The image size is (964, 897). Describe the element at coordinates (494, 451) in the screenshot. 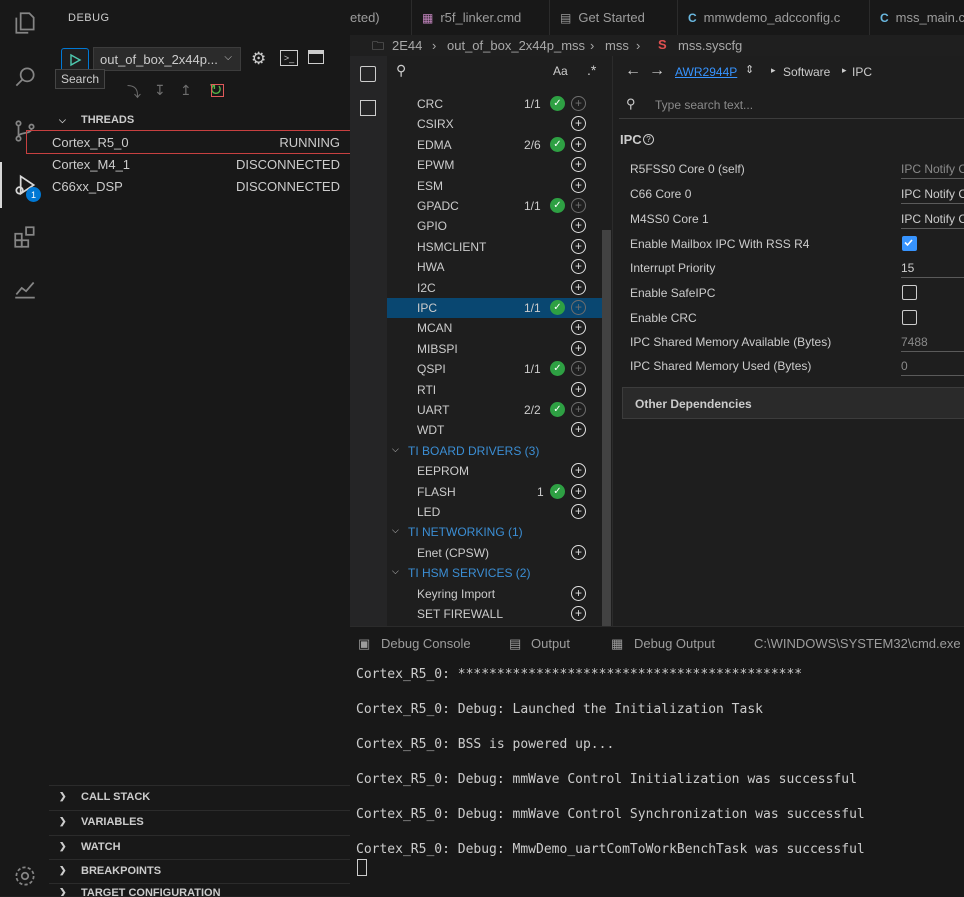

I see `module-group-header: ⌵ TI BOARD DRIVERS (3)` at that location.